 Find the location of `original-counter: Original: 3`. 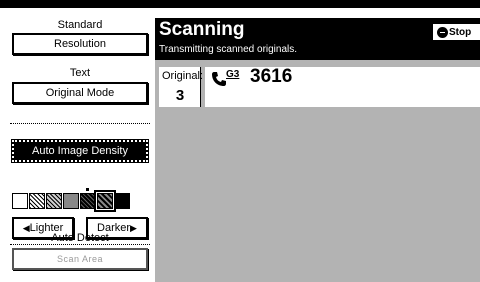

original-counter: Original: 3 is located at coordinates (181, 87).